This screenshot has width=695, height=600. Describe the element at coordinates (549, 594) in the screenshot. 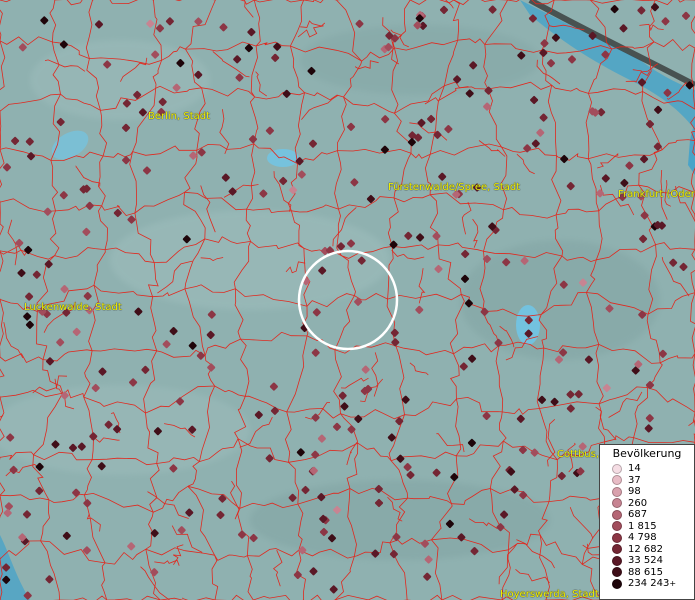

I see `place-label-hoyerswerda: Hoyerswerda, Stadt` at that location.